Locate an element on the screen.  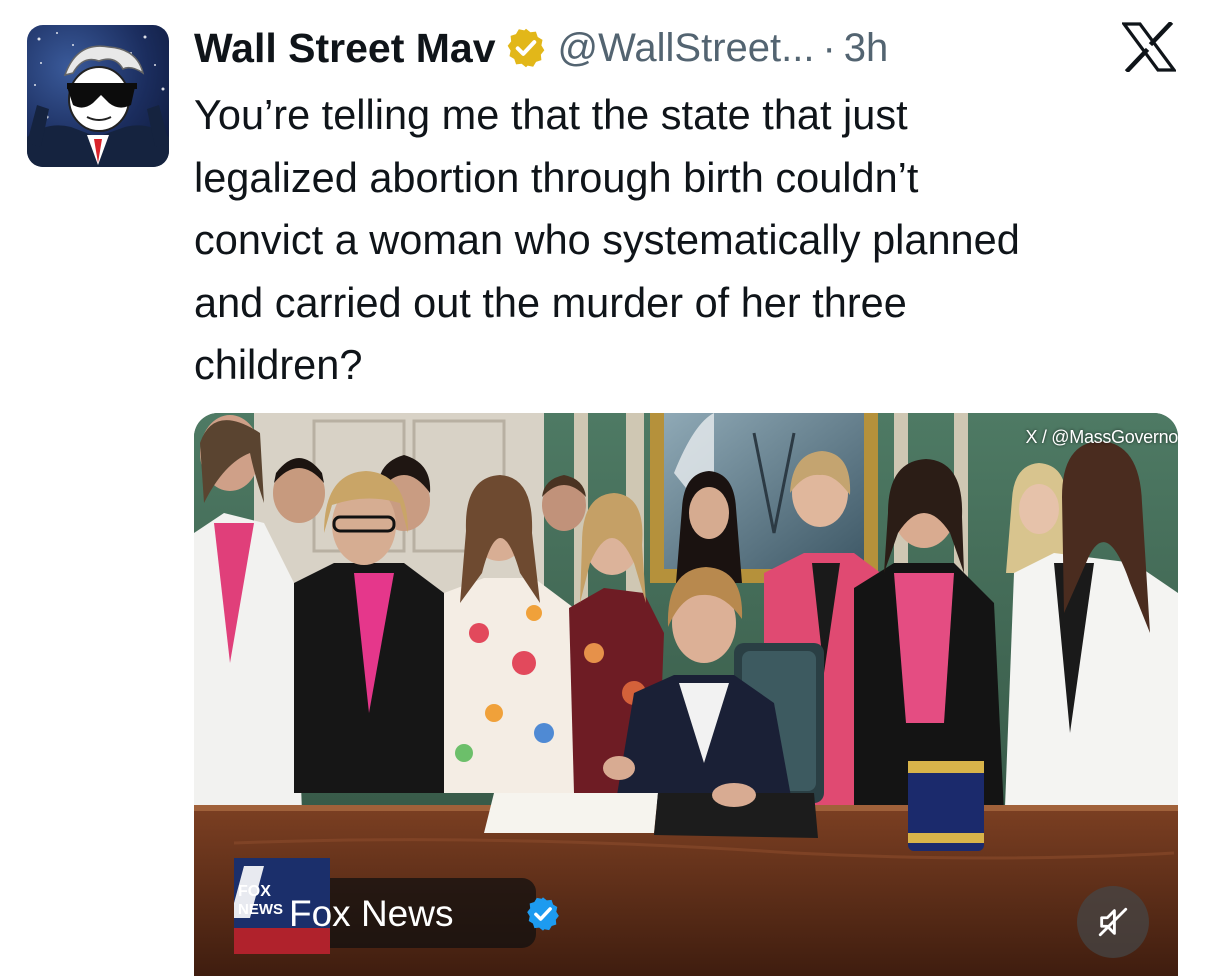
video-source-name: Fox News is located at coordinates (371, 913).